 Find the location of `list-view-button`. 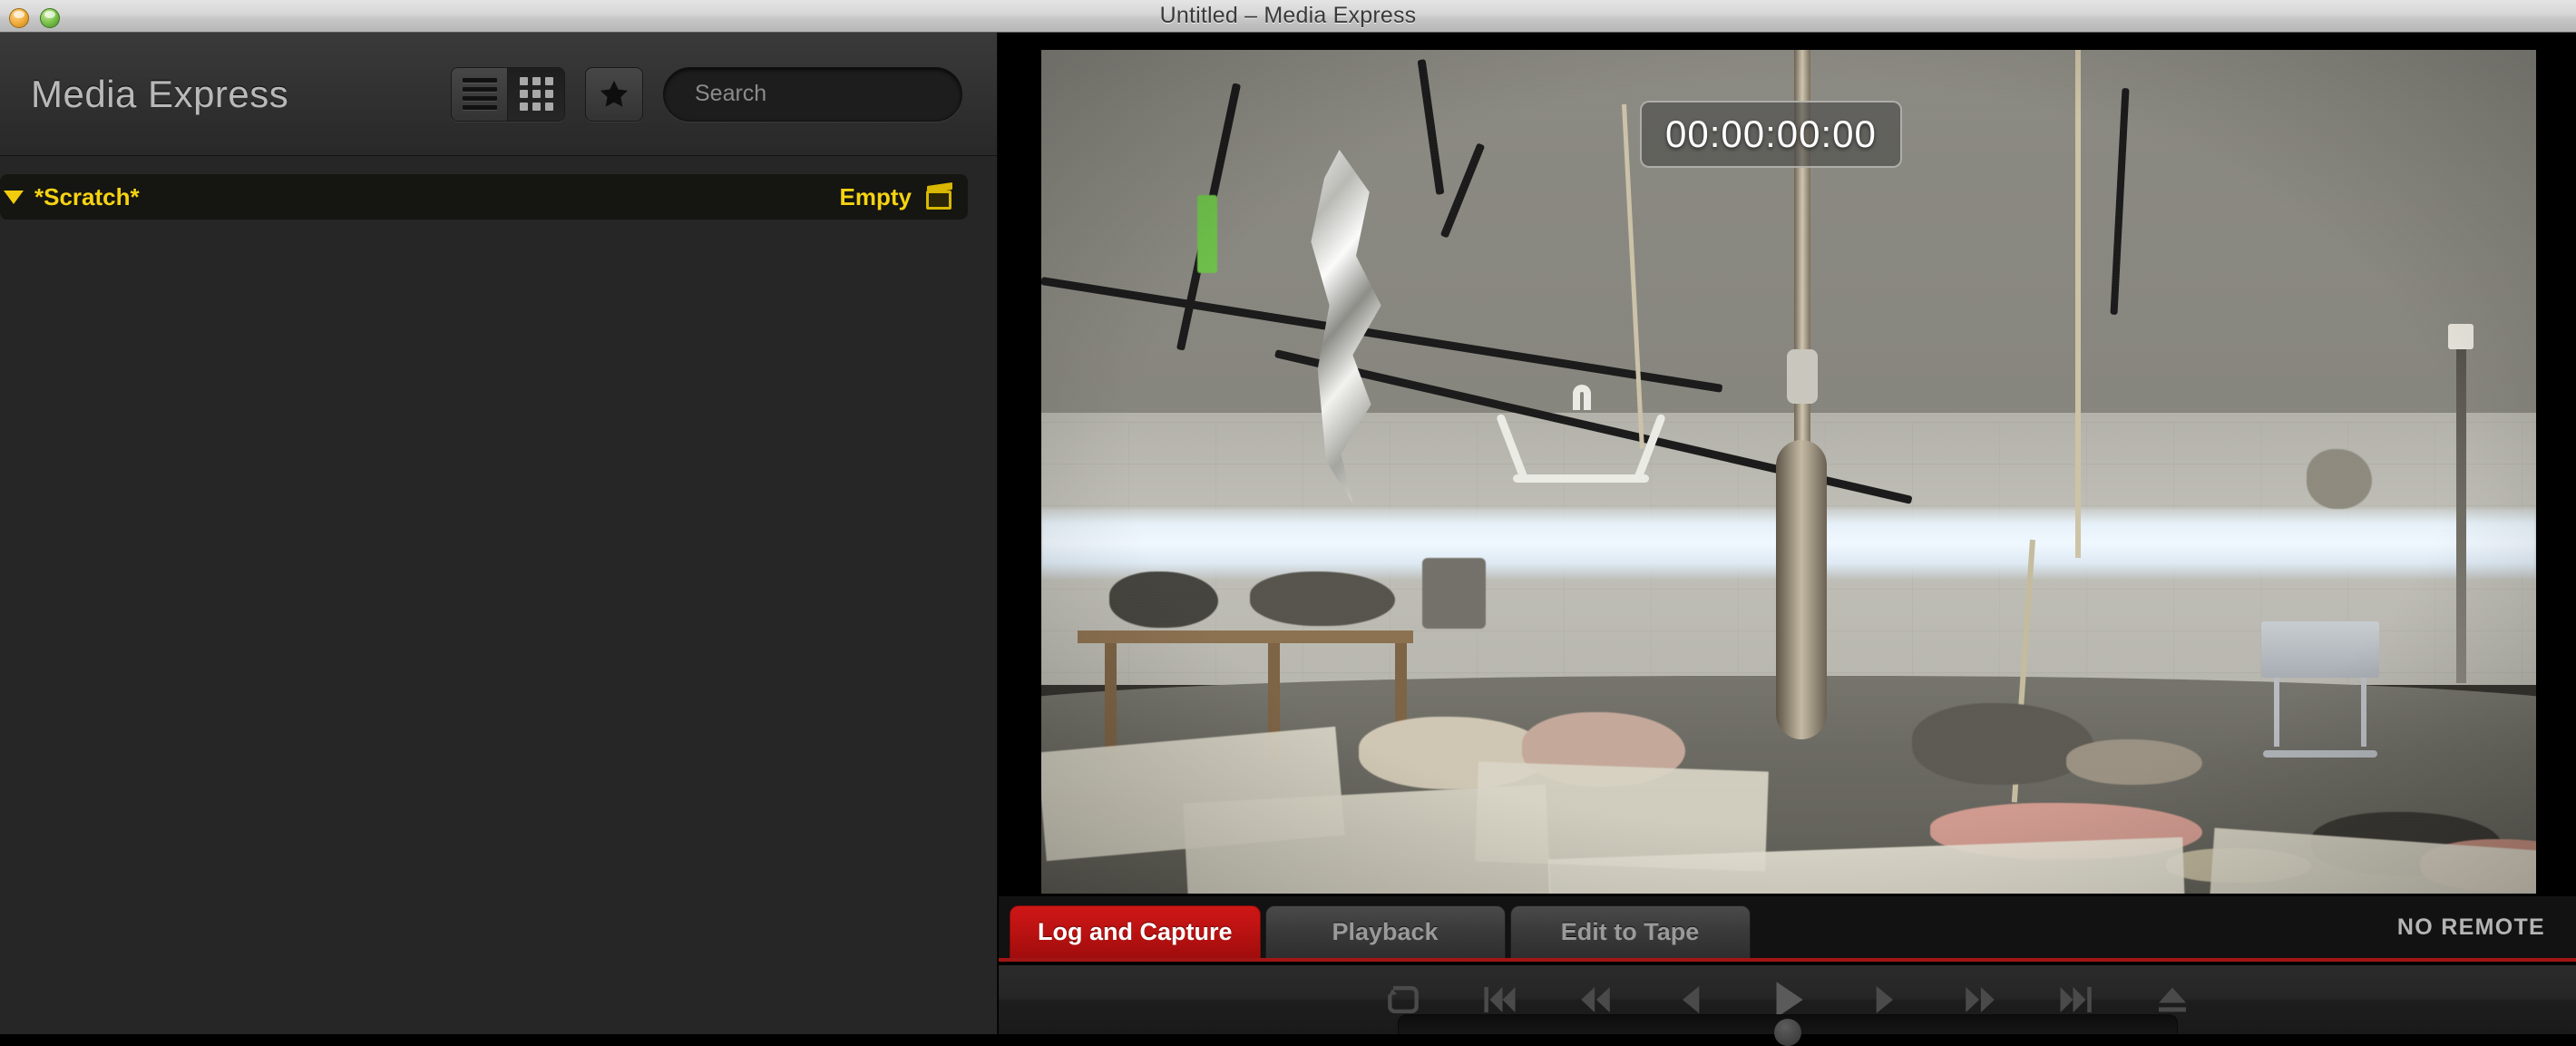

list-view-button is located at coordinates (480, 94).